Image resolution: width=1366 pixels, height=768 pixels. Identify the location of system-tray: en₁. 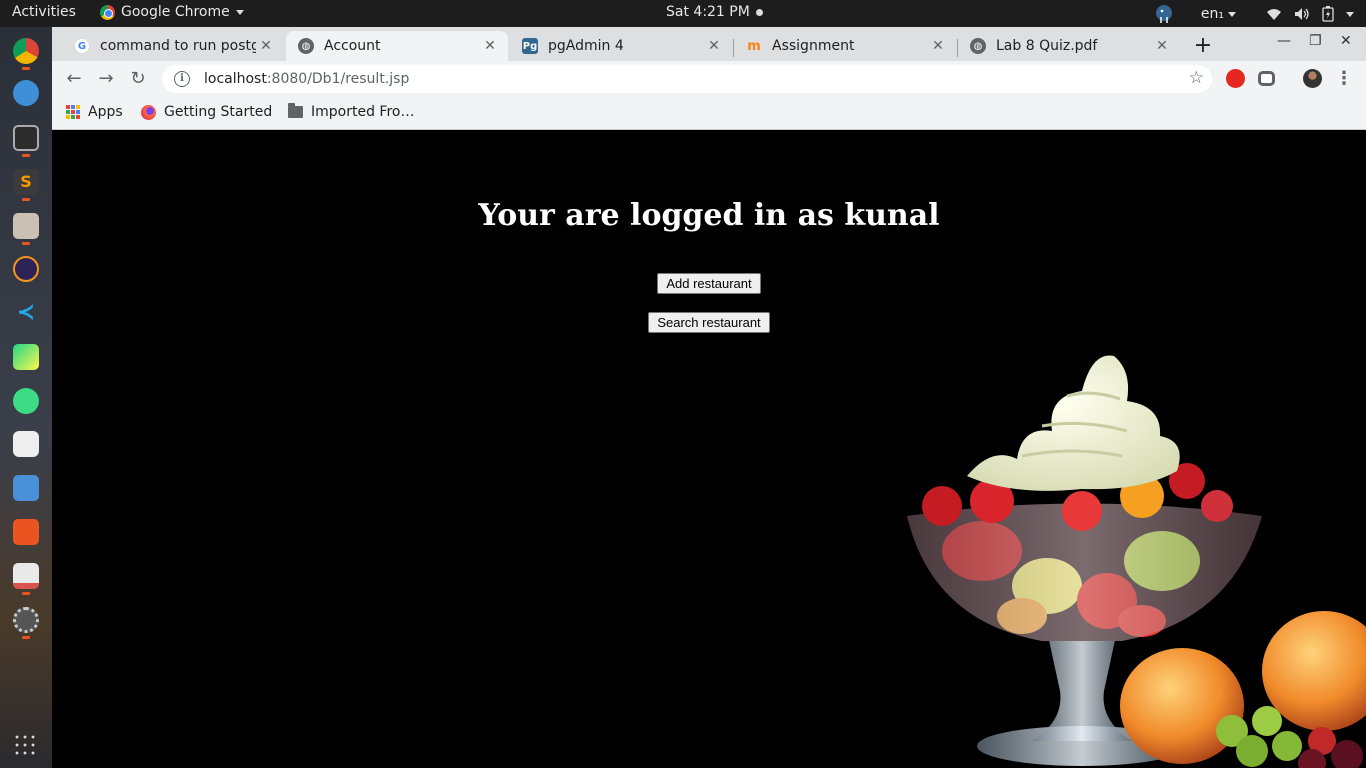
(1253, 14).